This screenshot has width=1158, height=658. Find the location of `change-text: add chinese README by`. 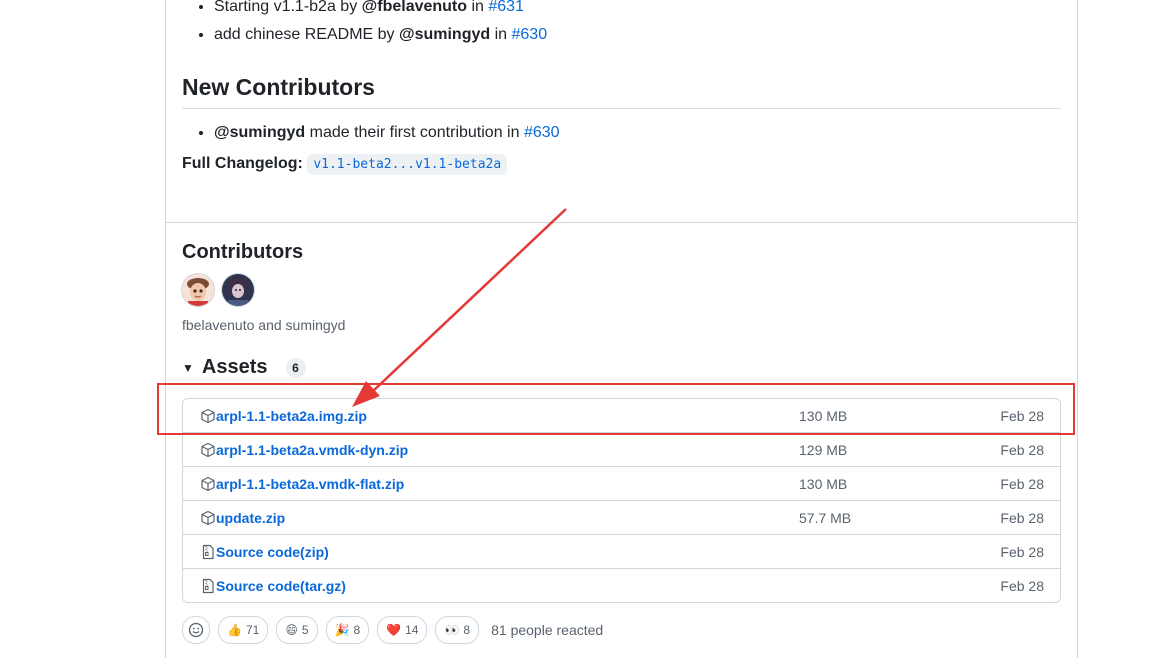

change-text: add chinese README by is located at coordinates (306, 34).